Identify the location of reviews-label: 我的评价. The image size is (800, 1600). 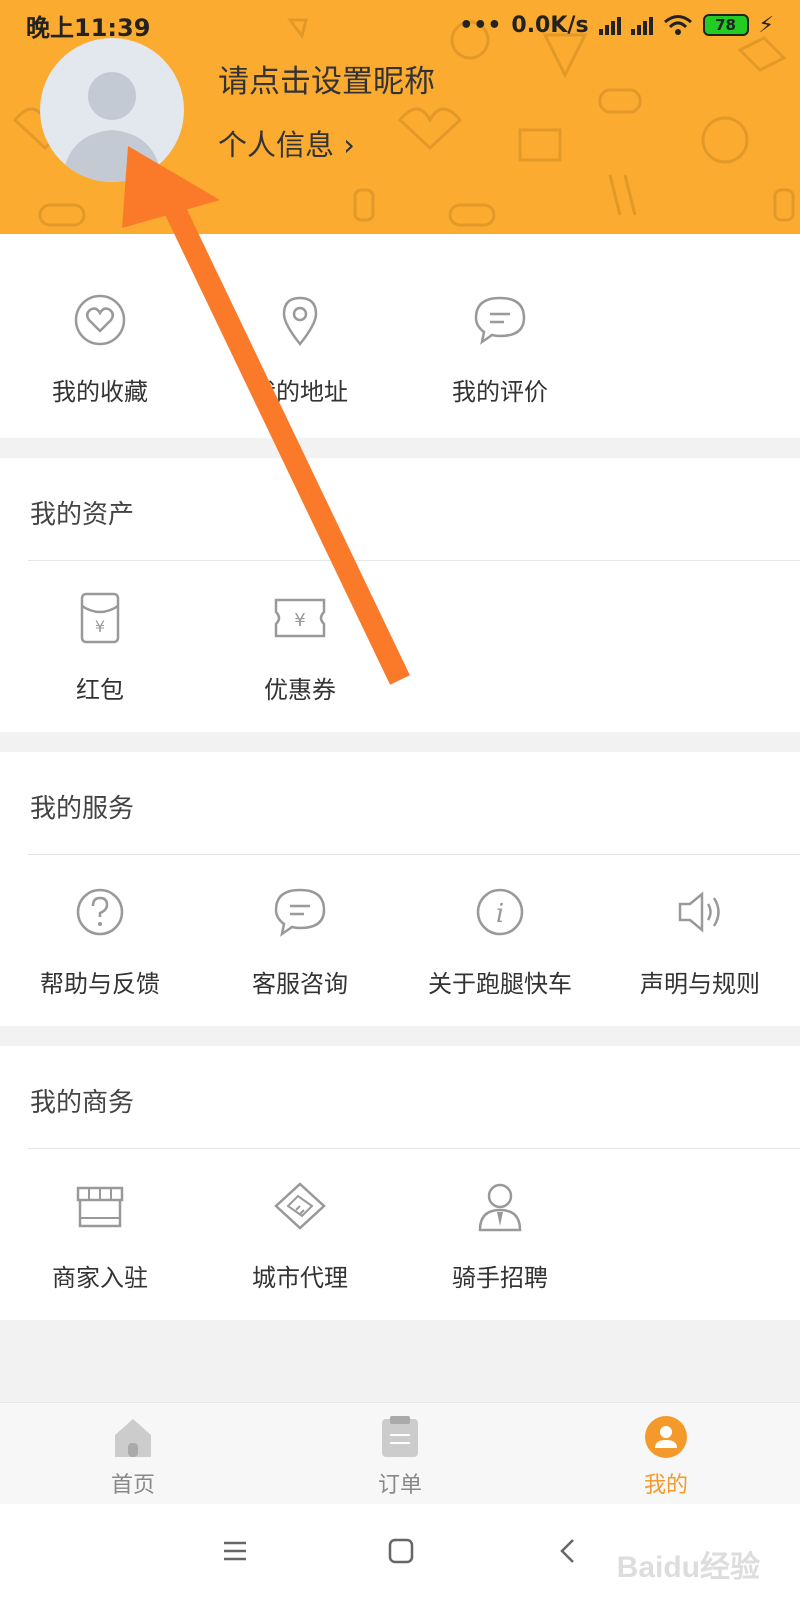
(500, 392).